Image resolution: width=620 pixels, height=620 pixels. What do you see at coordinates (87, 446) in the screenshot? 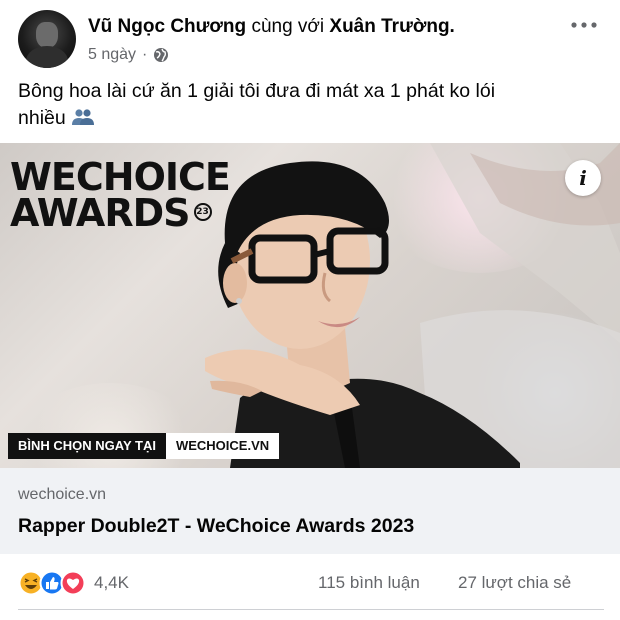
I see `vote-label: BÌNH CHỌN NGAY TẠI` at bounding box center [87, 446].